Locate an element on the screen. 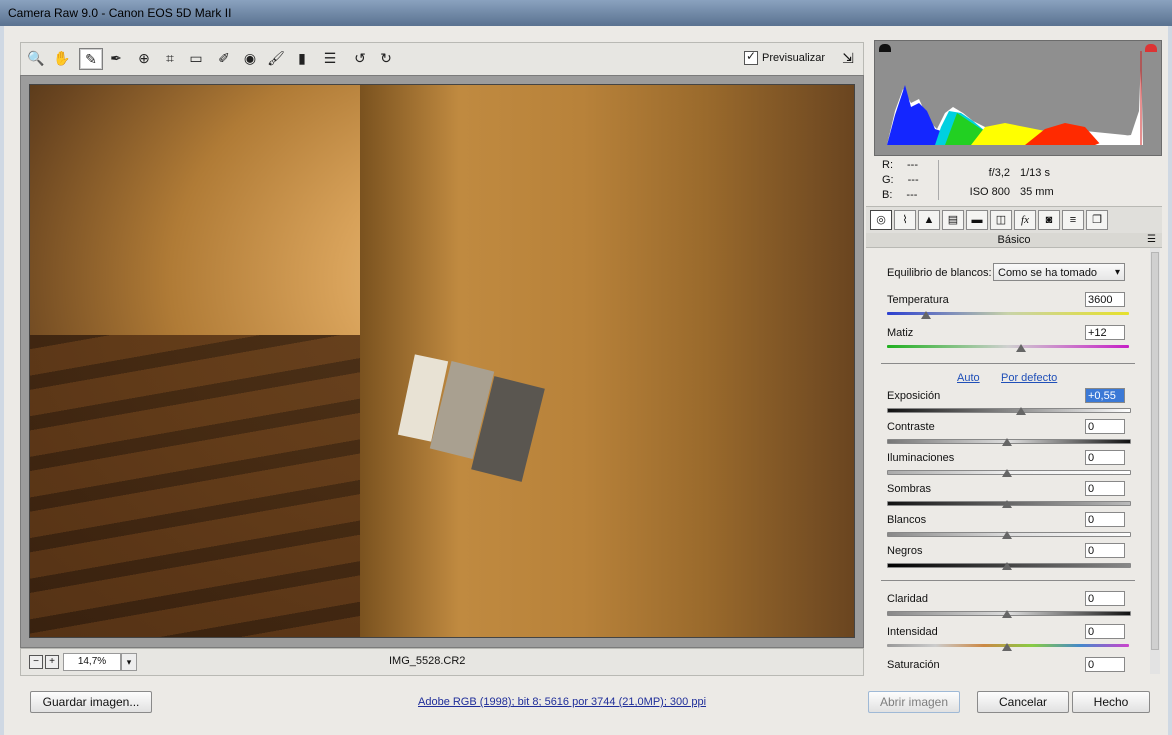 The width and height of the screenshot is (1172, 735). temperature-input: 3600 is located at coordinates (1105, 299).